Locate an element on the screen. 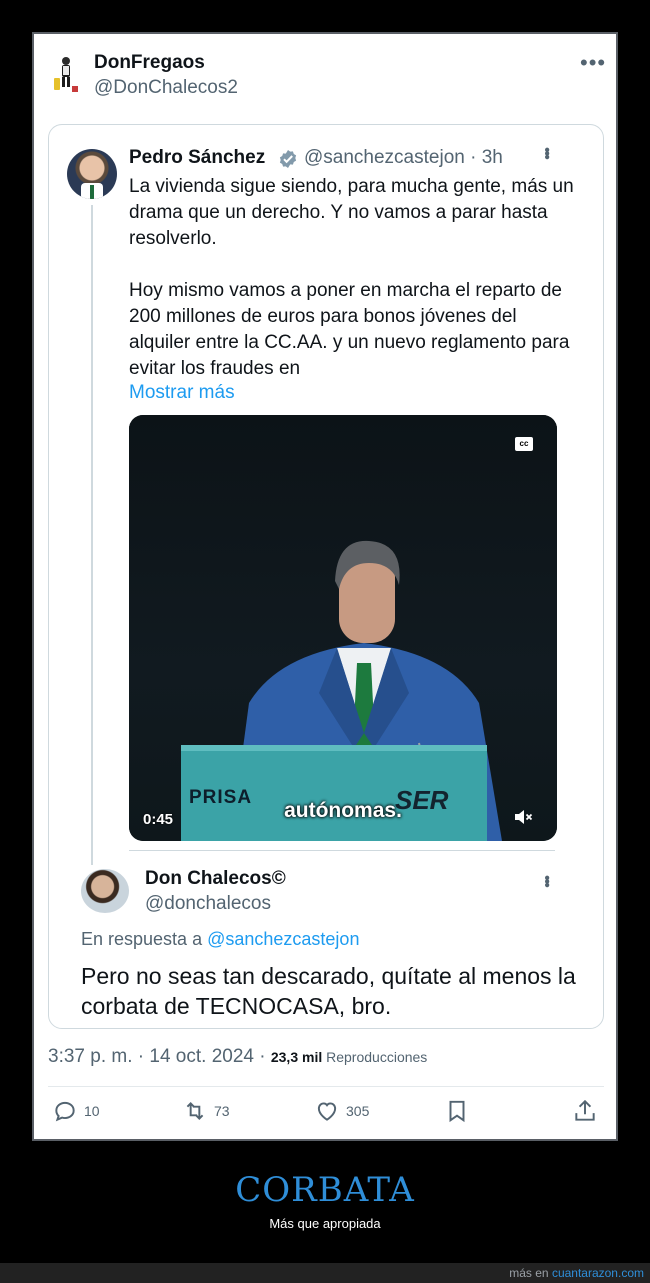 The height and width of the screenshot is (1283, 650). caption-subtitle: Más que apropiada is located at coordinates (325, 1223).